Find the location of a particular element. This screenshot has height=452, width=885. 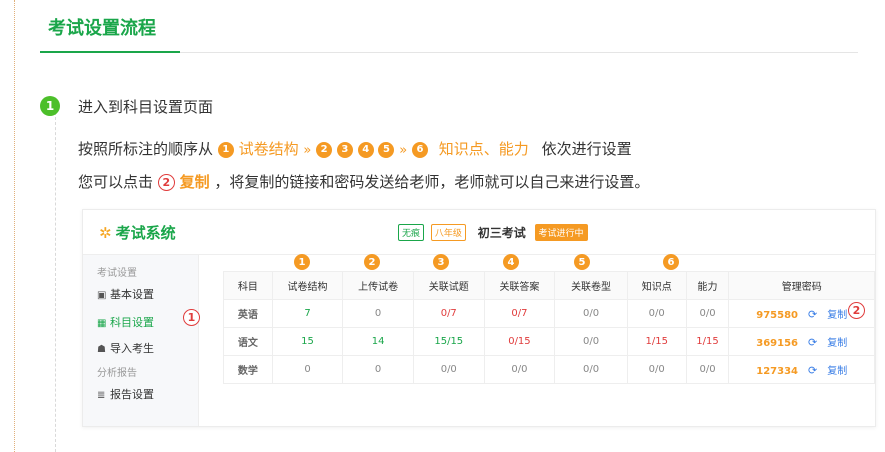

password-value: 127334 is located at coordinates (777, 371).